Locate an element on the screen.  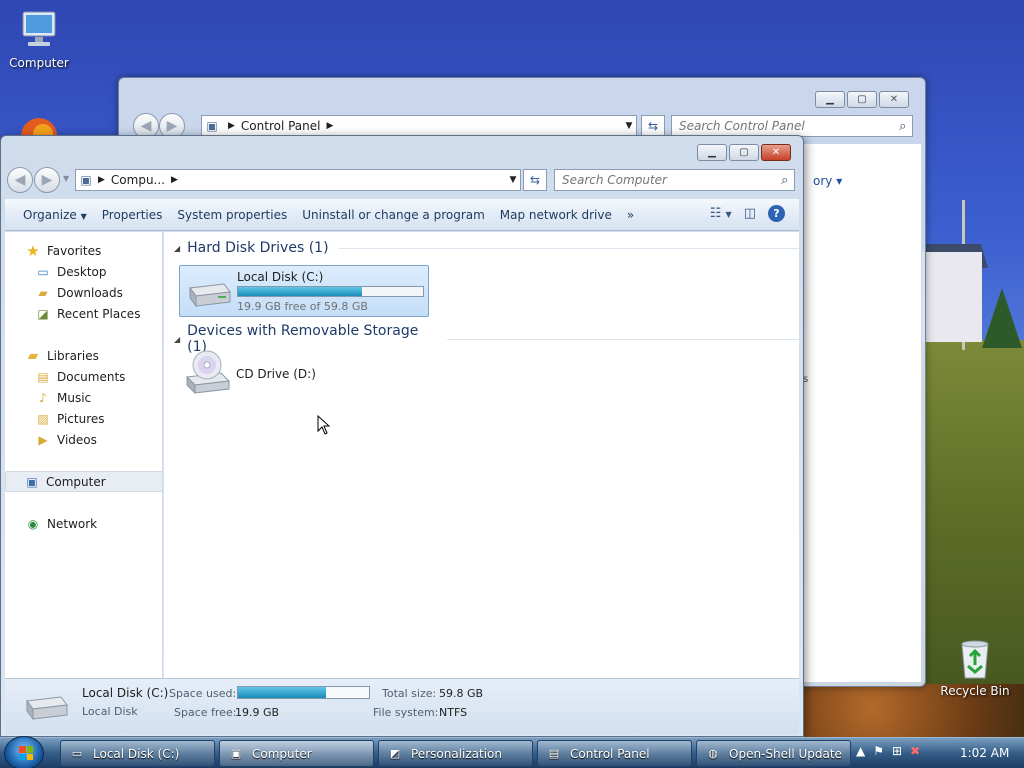
nav-videos: ▶ Videos is located at coordinates (84, 439).